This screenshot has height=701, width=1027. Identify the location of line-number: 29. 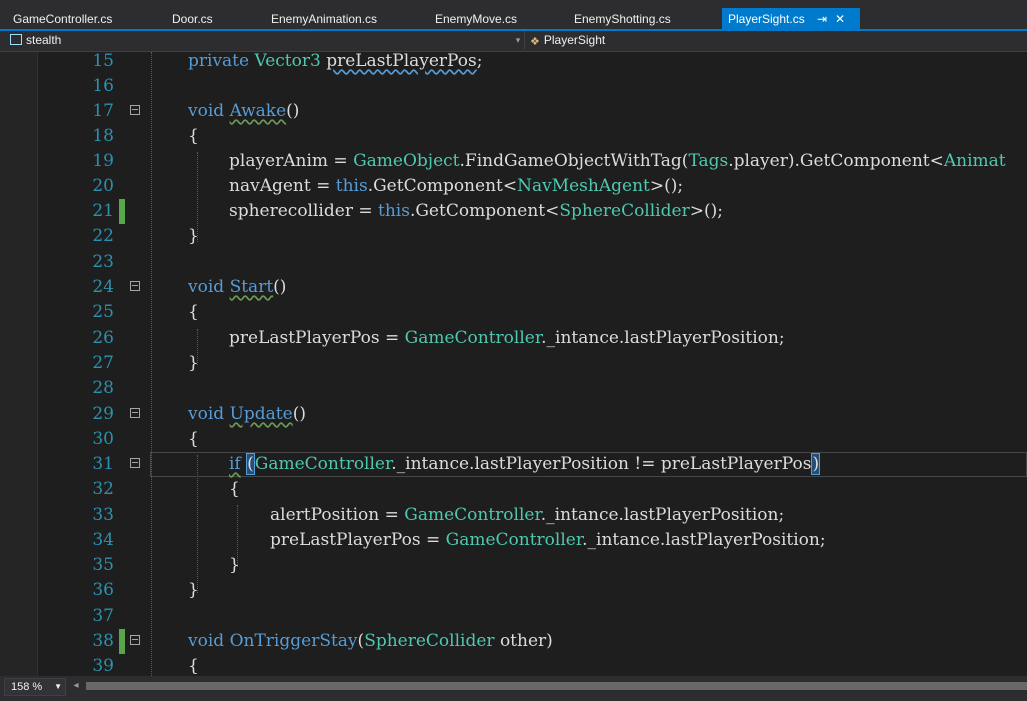
(103, 414).